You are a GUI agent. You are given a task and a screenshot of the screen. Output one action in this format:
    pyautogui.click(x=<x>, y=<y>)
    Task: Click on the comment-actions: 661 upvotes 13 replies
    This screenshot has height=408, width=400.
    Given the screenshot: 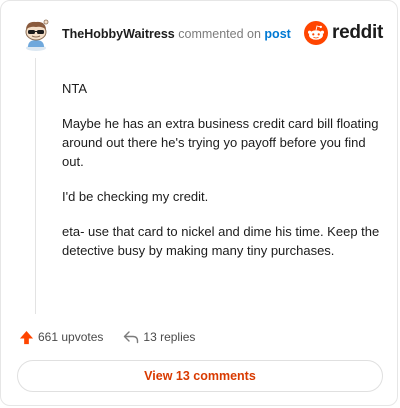 What is the action you would take?
    pyautogui.click(x=107, y=337)
    